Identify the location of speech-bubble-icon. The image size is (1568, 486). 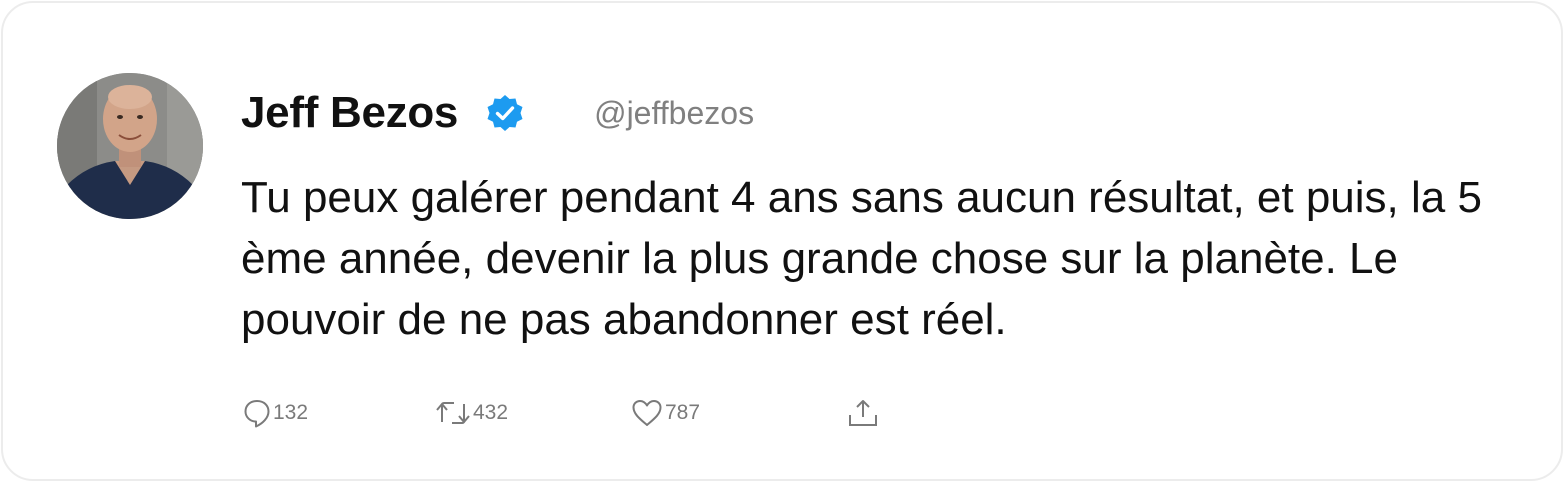
(257, 413).